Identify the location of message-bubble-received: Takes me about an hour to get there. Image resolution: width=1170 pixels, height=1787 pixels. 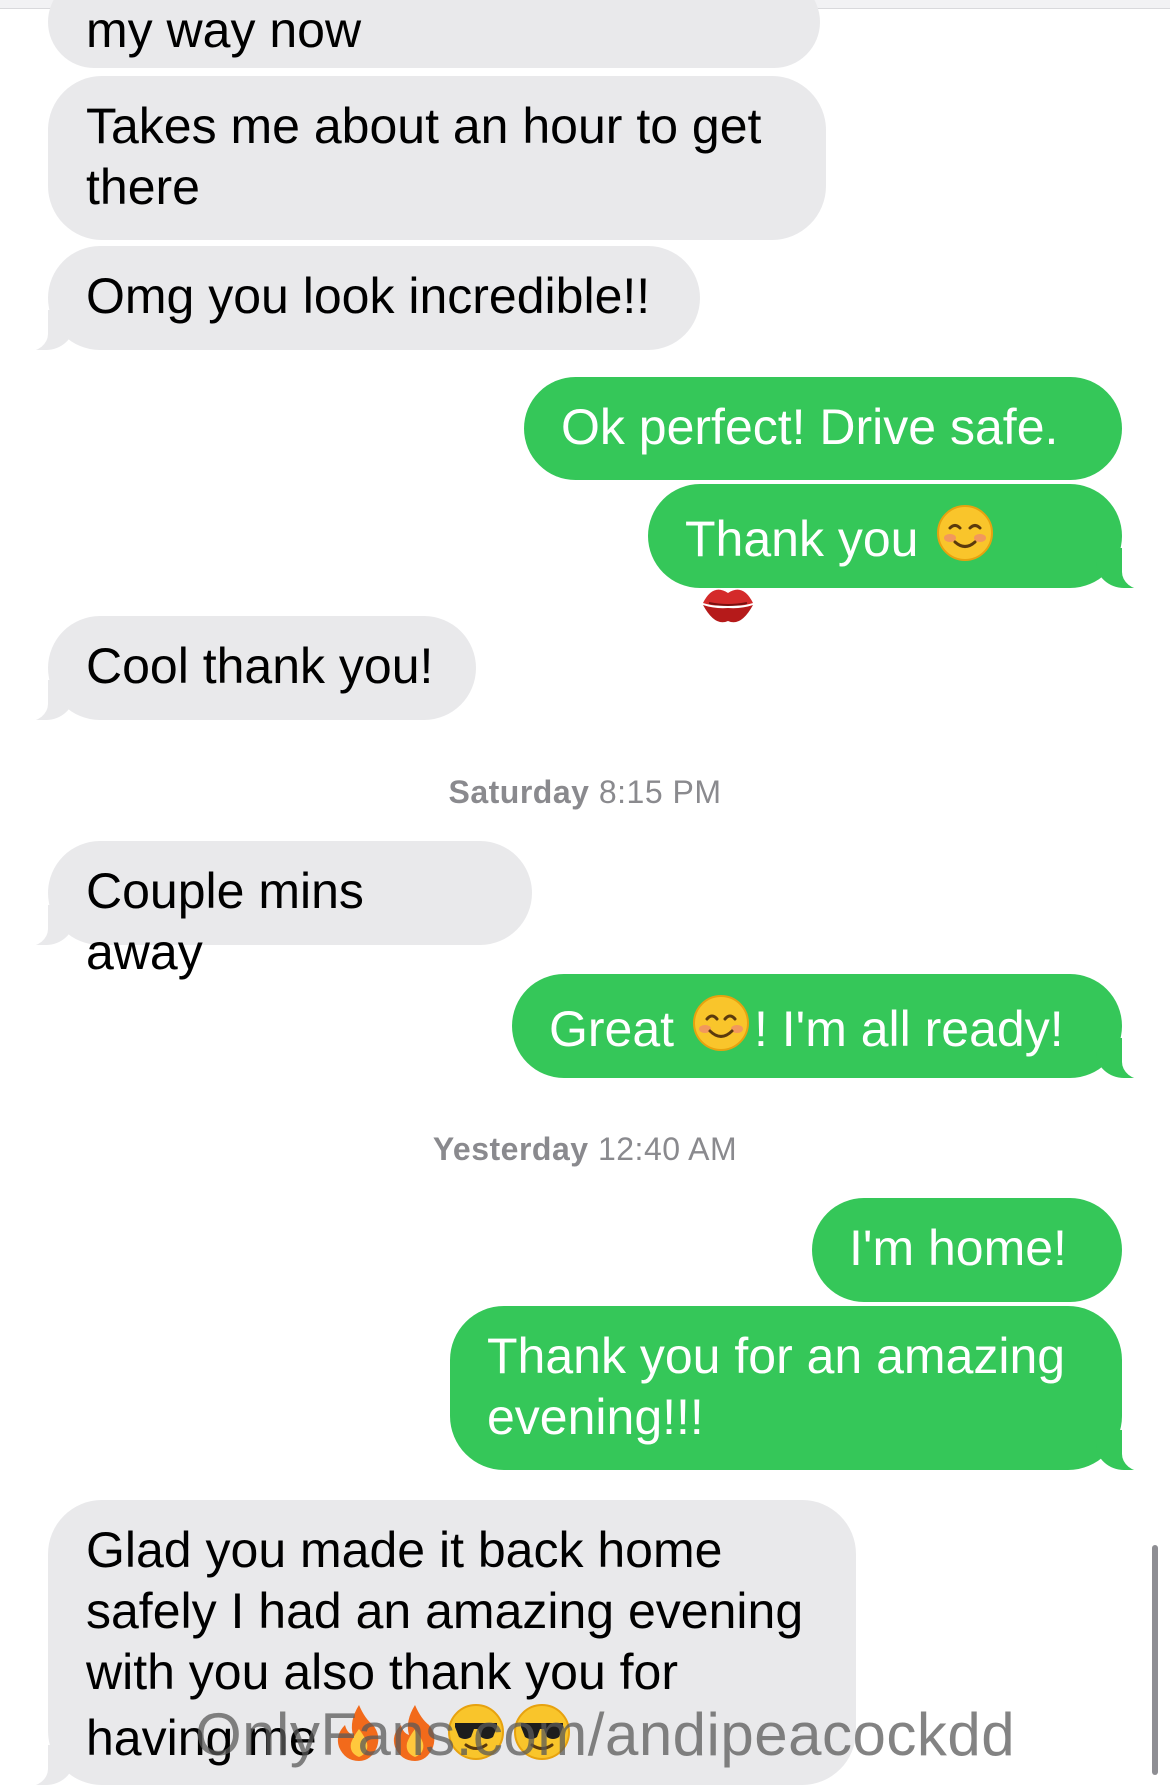
(437, 158).